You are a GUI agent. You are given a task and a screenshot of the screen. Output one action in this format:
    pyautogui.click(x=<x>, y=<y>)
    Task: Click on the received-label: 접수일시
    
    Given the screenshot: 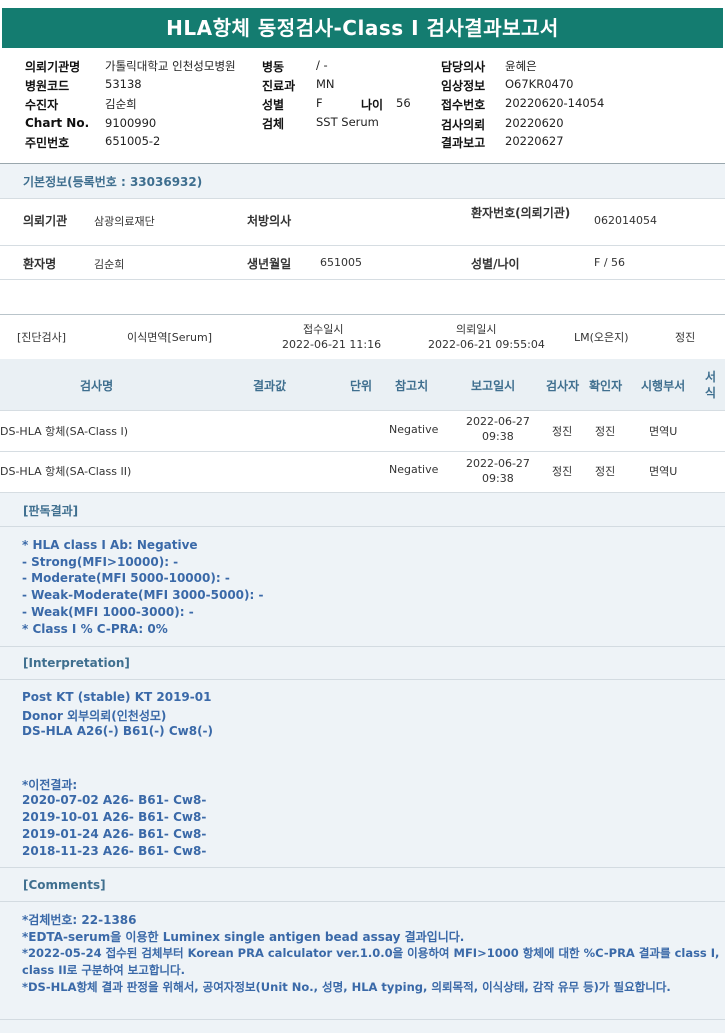 What is the action you would take?
    pyautogui.click(x=323, y=329)
    